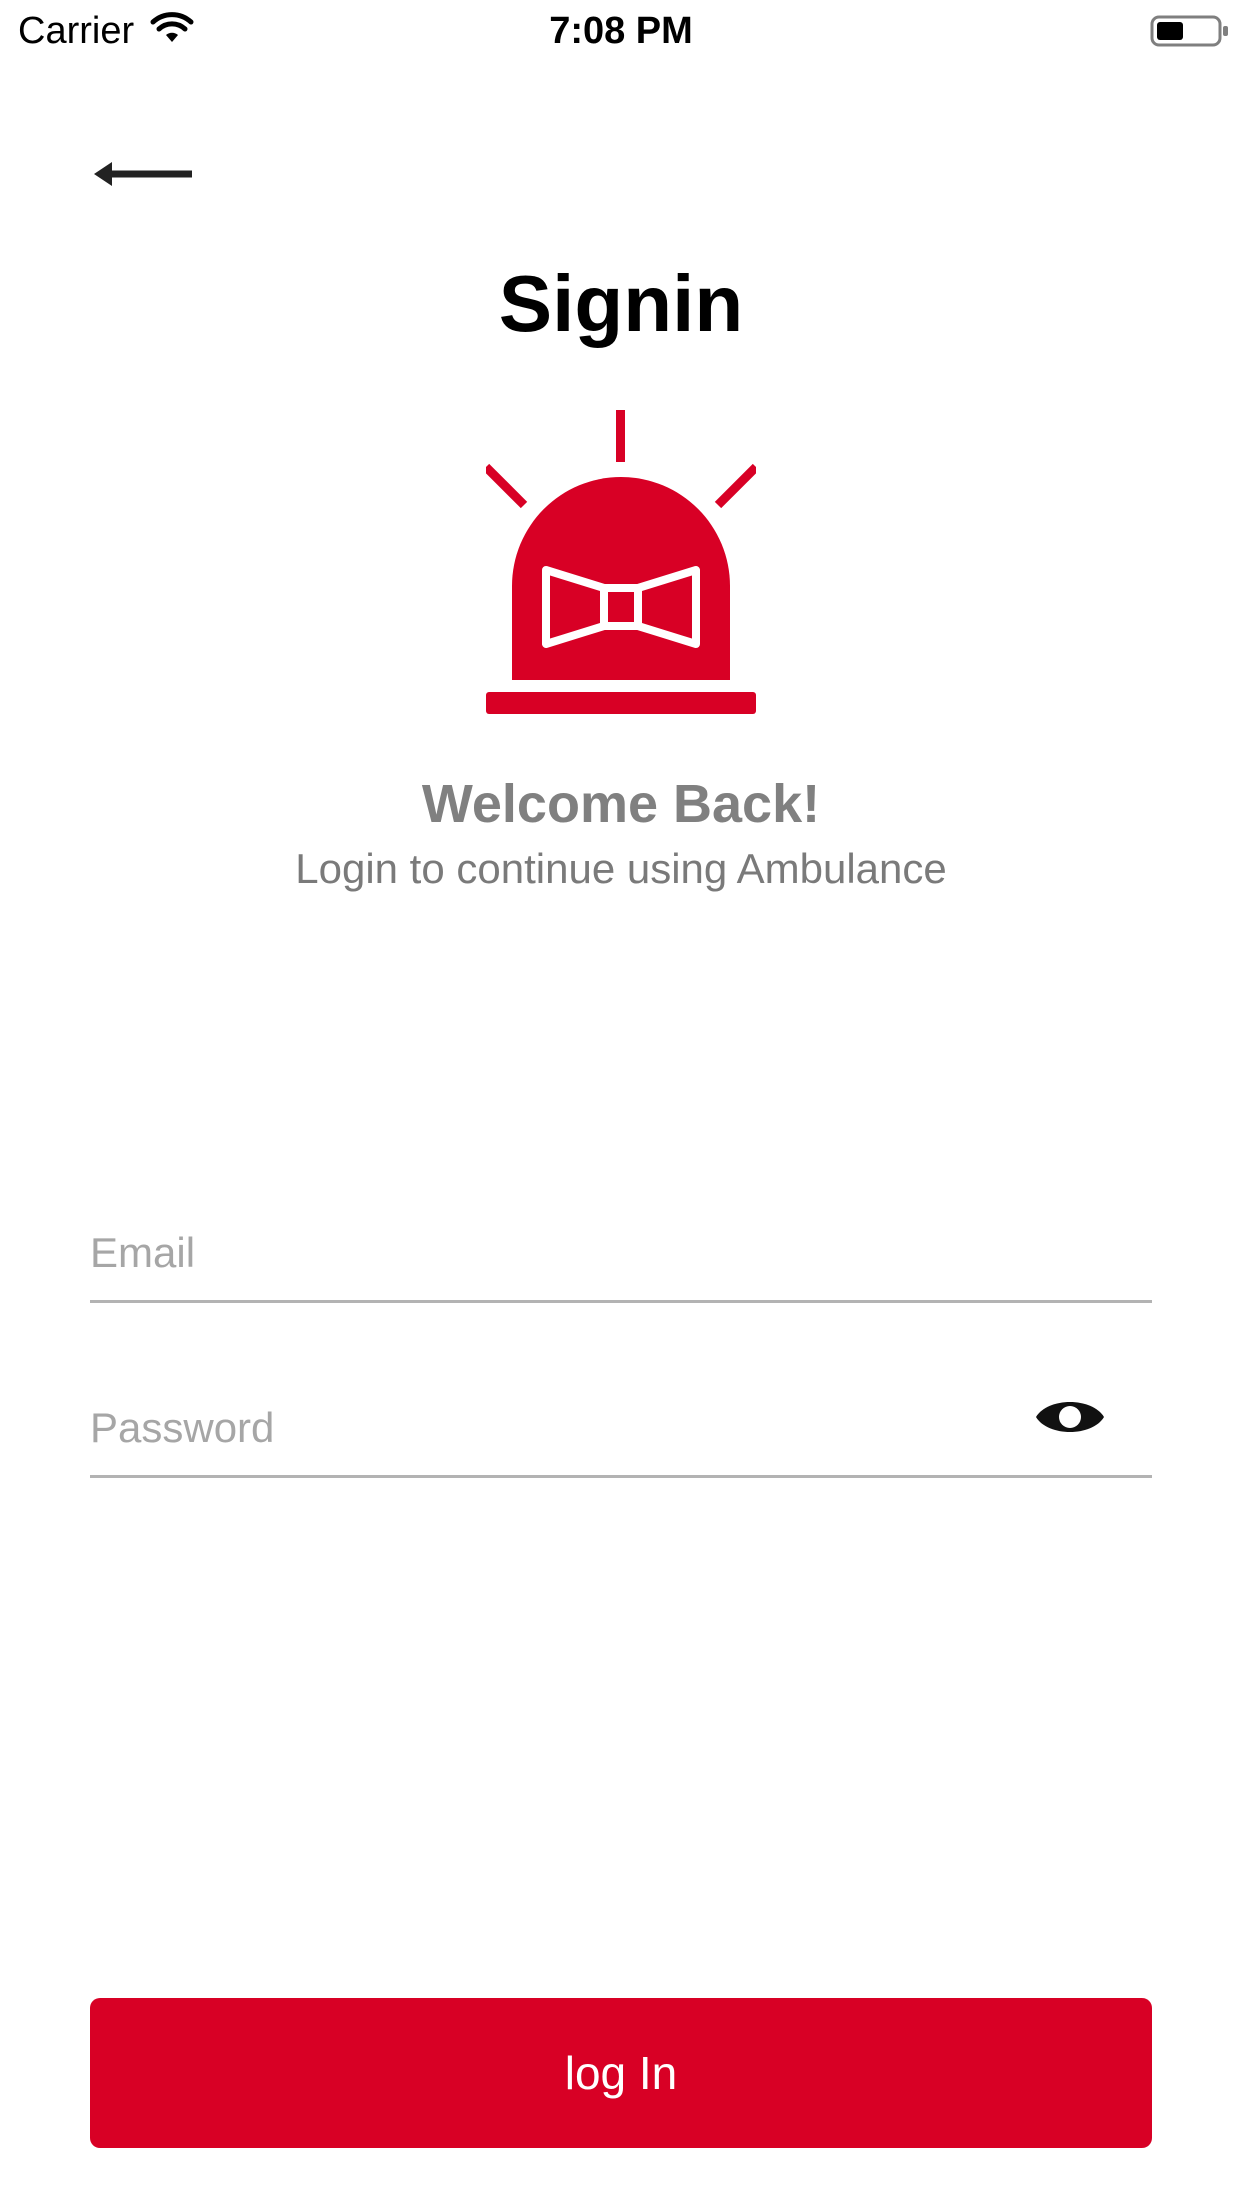 Image resolution: width=1242 pixels, height=2208 pixels. I want to click on password-field-container, so click(621, 1431).